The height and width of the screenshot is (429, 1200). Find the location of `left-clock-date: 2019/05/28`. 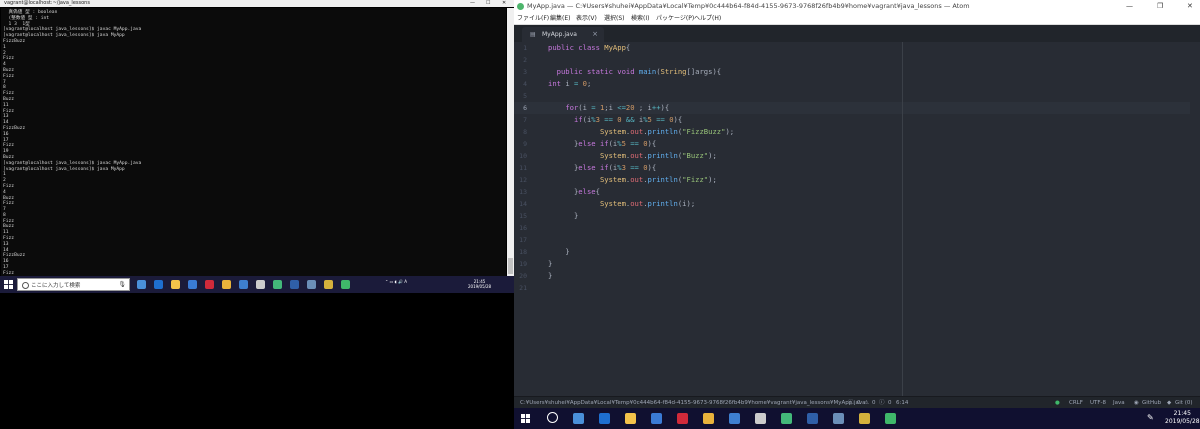

left-clock-date: 2019/05/28 is located at coordinates (480, 286).